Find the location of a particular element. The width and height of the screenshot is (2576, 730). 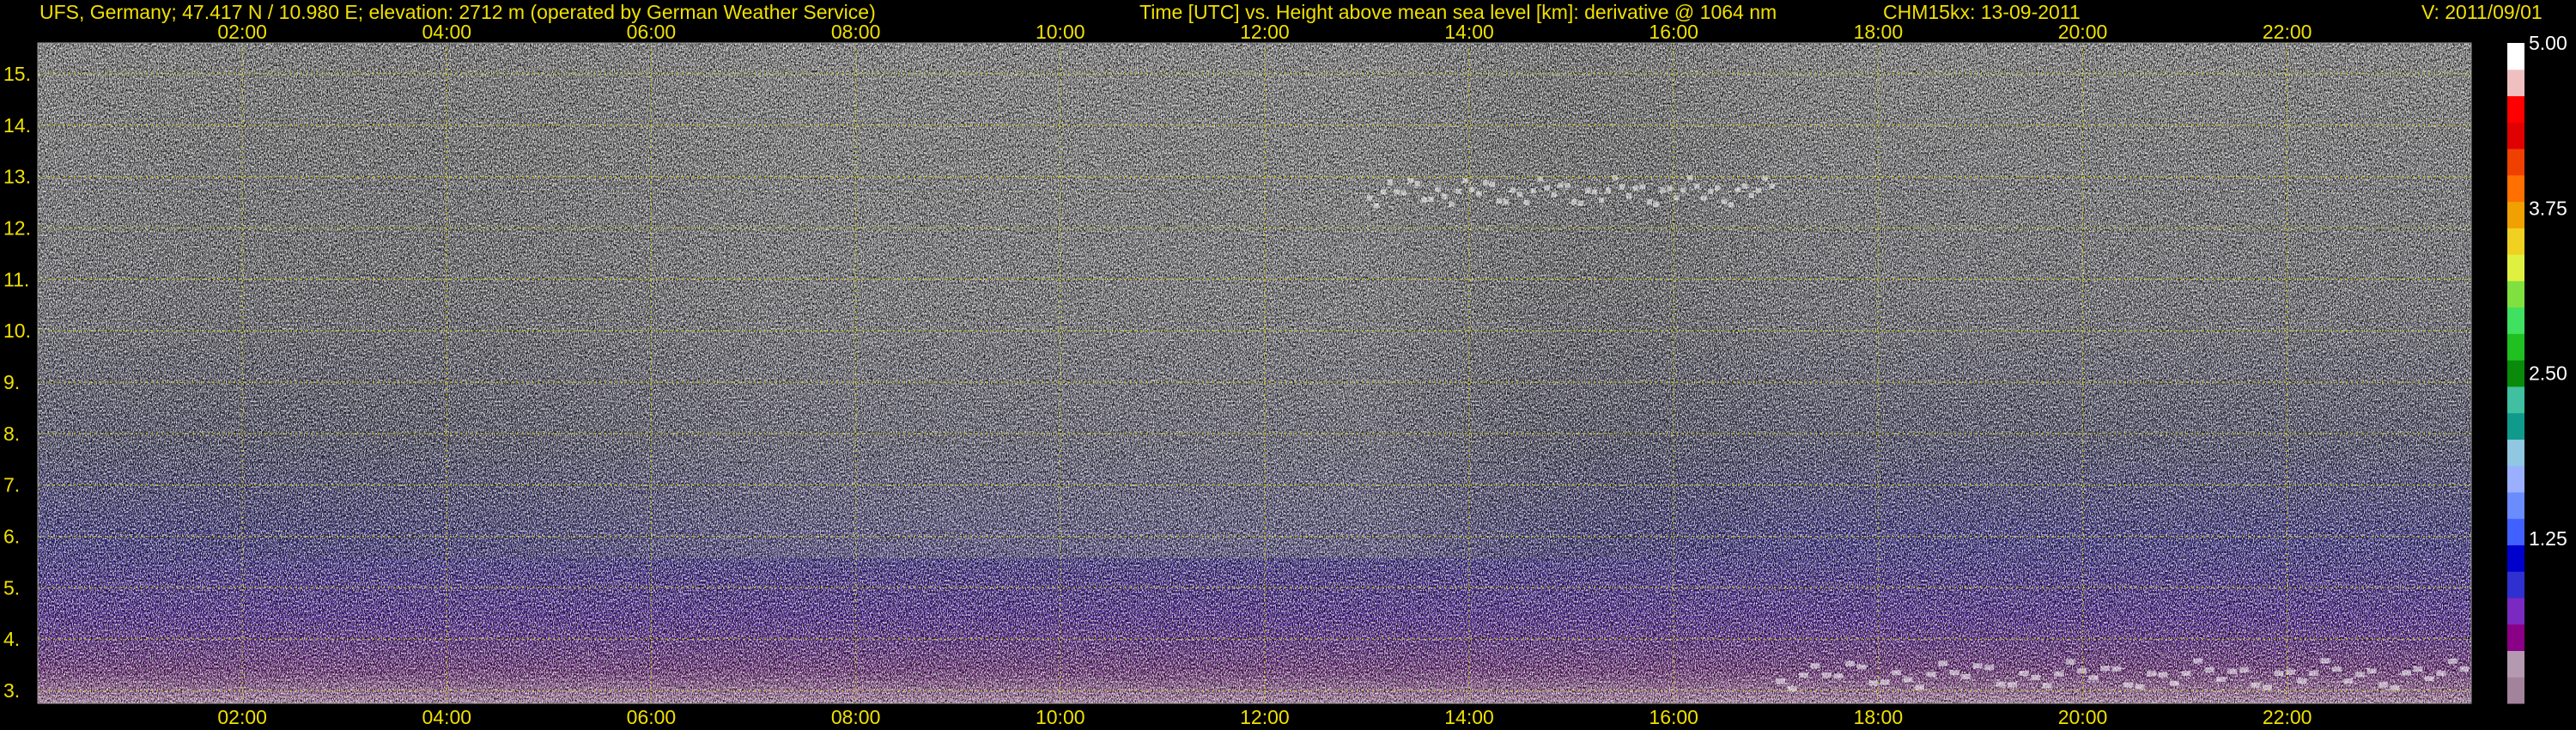

y-tick-label: 11. is located at coordinates (16, 279).